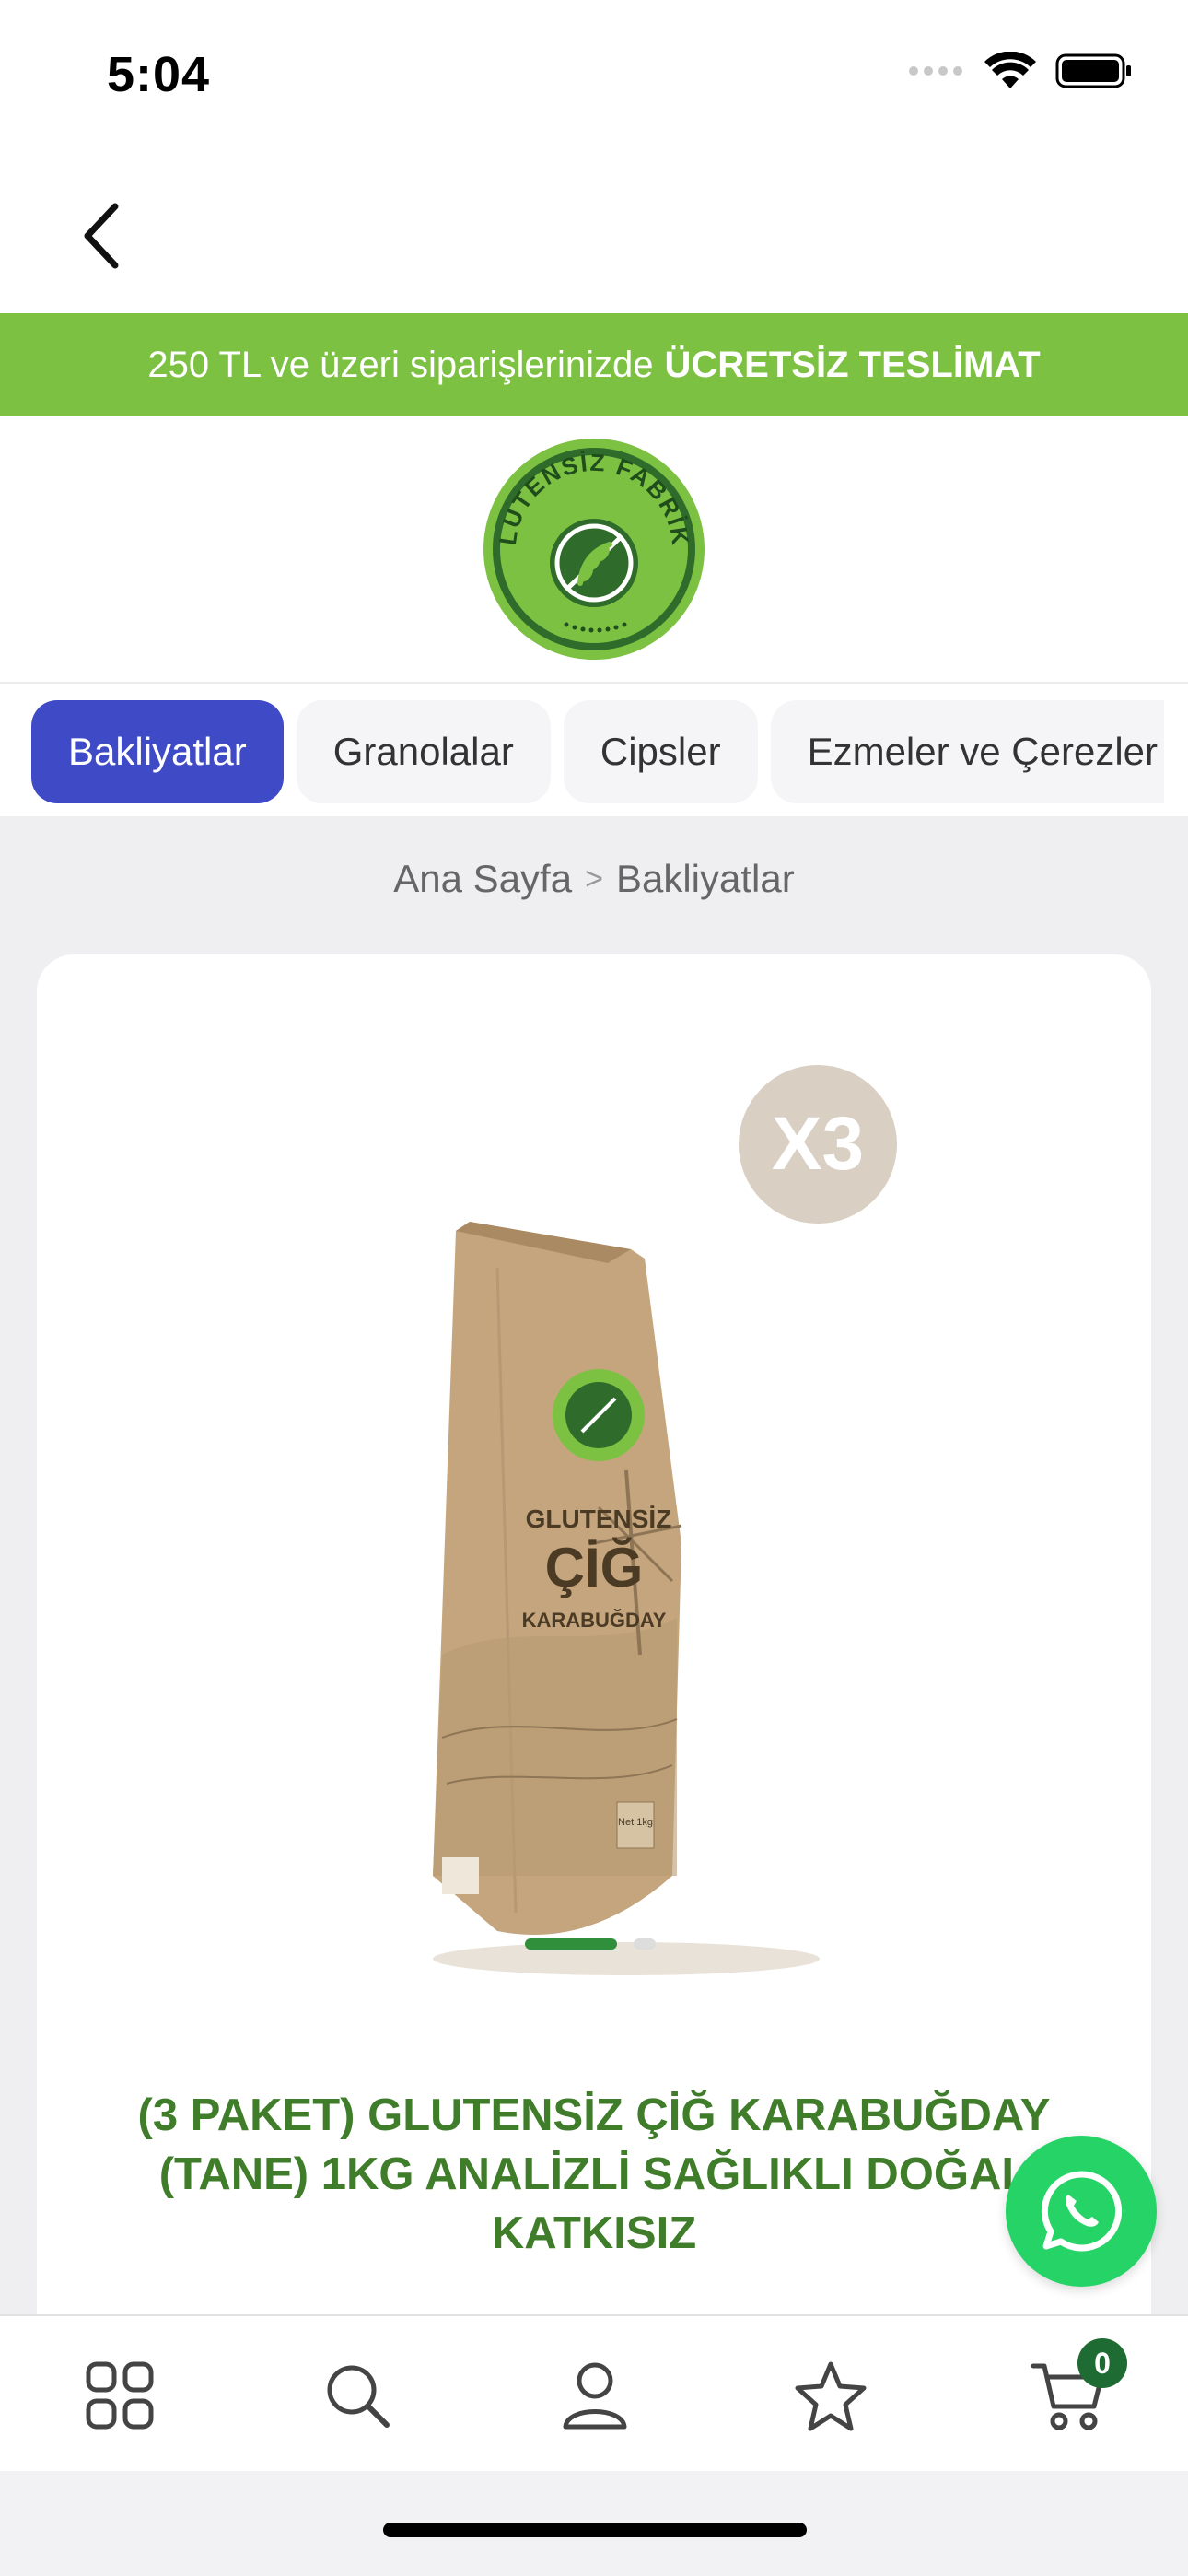 The height and width of the screenshot is (2576, 1188). What do you see at coordinates (594, 78) in the screenshot?
I see `status-bar: 5:04` at bounding box center [594, 78].